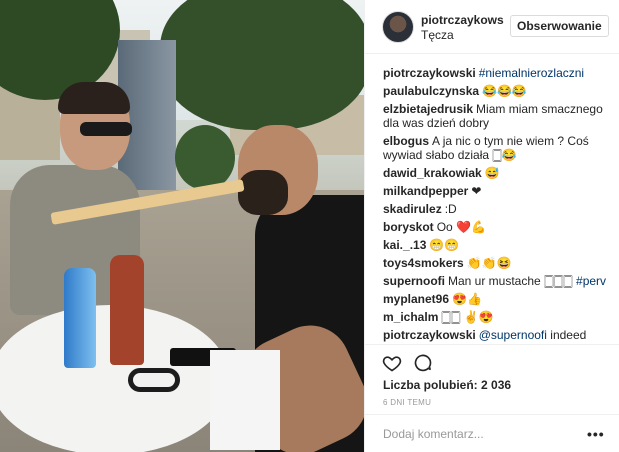 This screenshot has height=452, width=619. What do you see at coordinates (513, 335) in the screenshot?
I see `comment-mention: @supernoofi` at bounding box center [513, 335].